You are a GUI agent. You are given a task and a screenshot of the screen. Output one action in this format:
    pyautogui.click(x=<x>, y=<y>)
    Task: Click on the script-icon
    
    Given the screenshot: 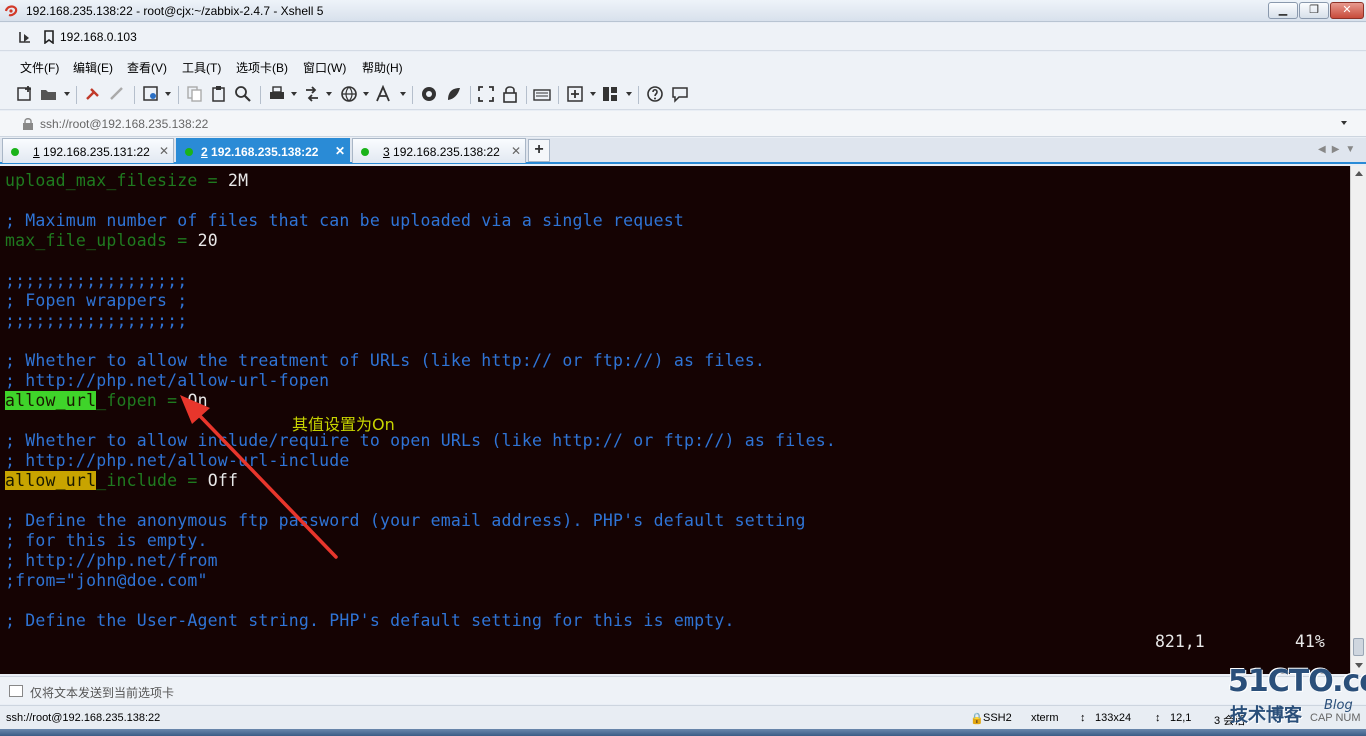 What is the action you would take?
    pyautogui.click(x=430, y=95)
    